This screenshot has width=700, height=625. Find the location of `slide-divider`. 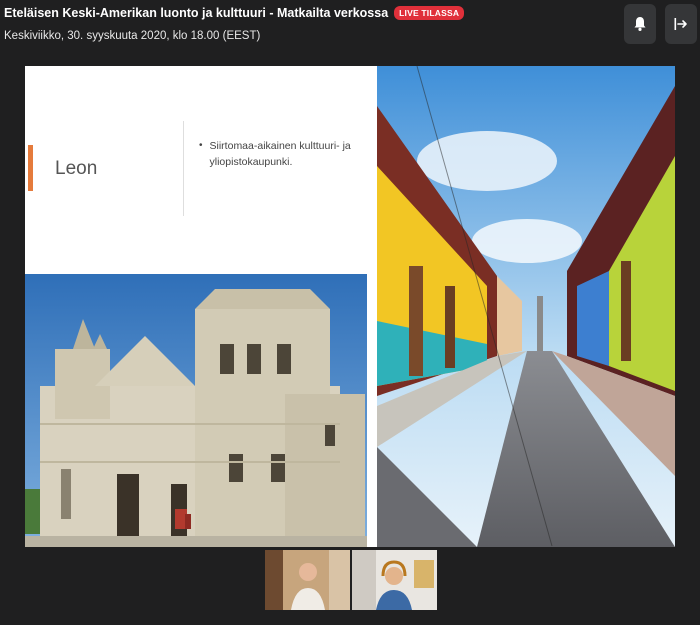

slide-divider is located at coordinates (183, 168).